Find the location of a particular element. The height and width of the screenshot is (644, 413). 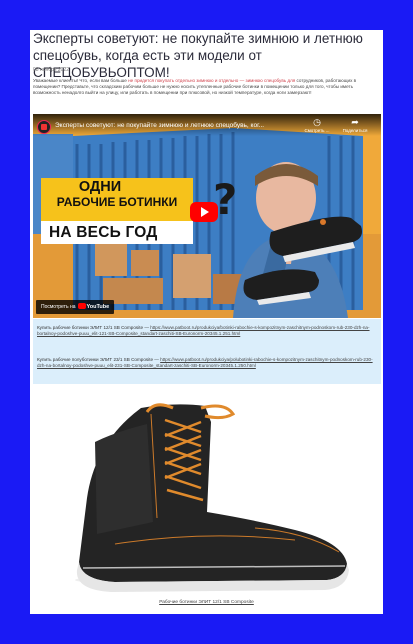

youtube-logo-text: YouTube is located at coordinates (98, 307).